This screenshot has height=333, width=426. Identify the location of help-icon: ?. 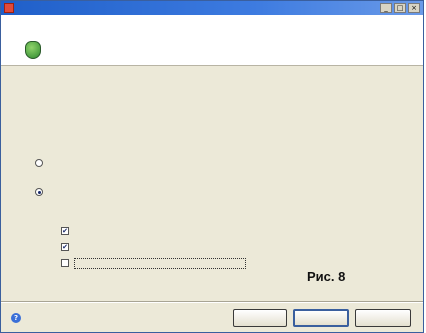
(16, 318).